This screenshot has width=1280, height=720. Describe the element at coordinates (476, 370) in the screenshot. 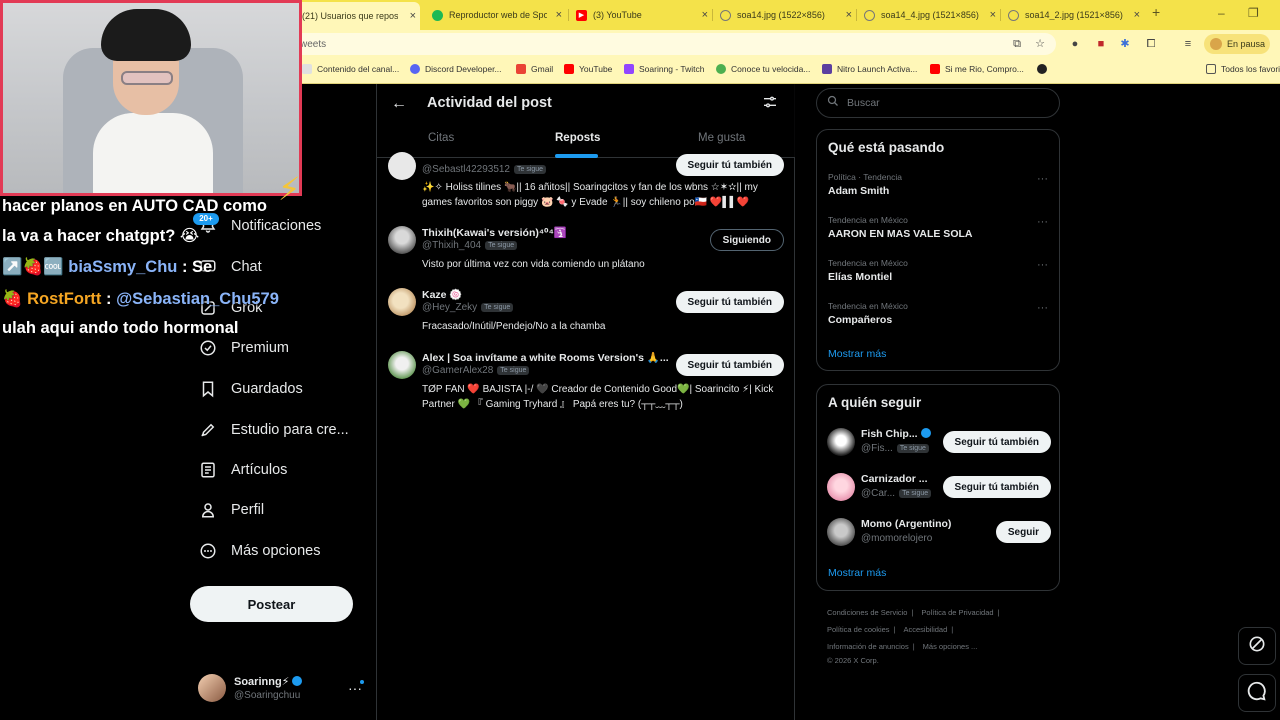

I see `user-handle: @GamerAlex28 Te sigue` at that location.